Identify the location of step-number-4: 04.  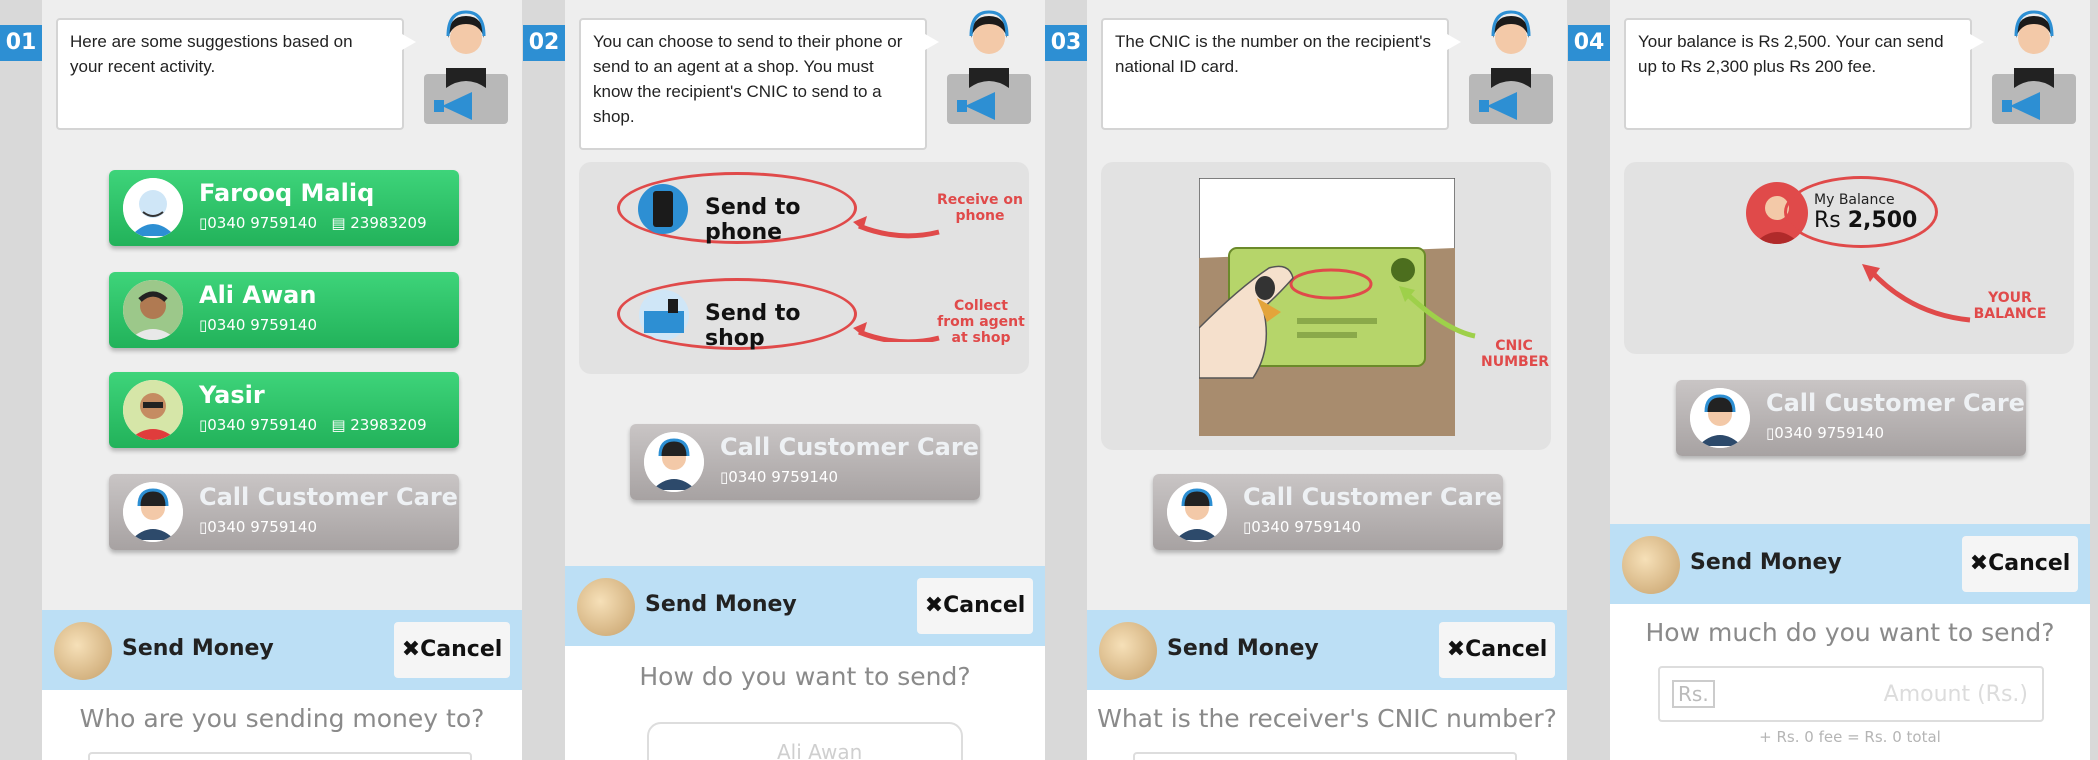
(1589, 43).